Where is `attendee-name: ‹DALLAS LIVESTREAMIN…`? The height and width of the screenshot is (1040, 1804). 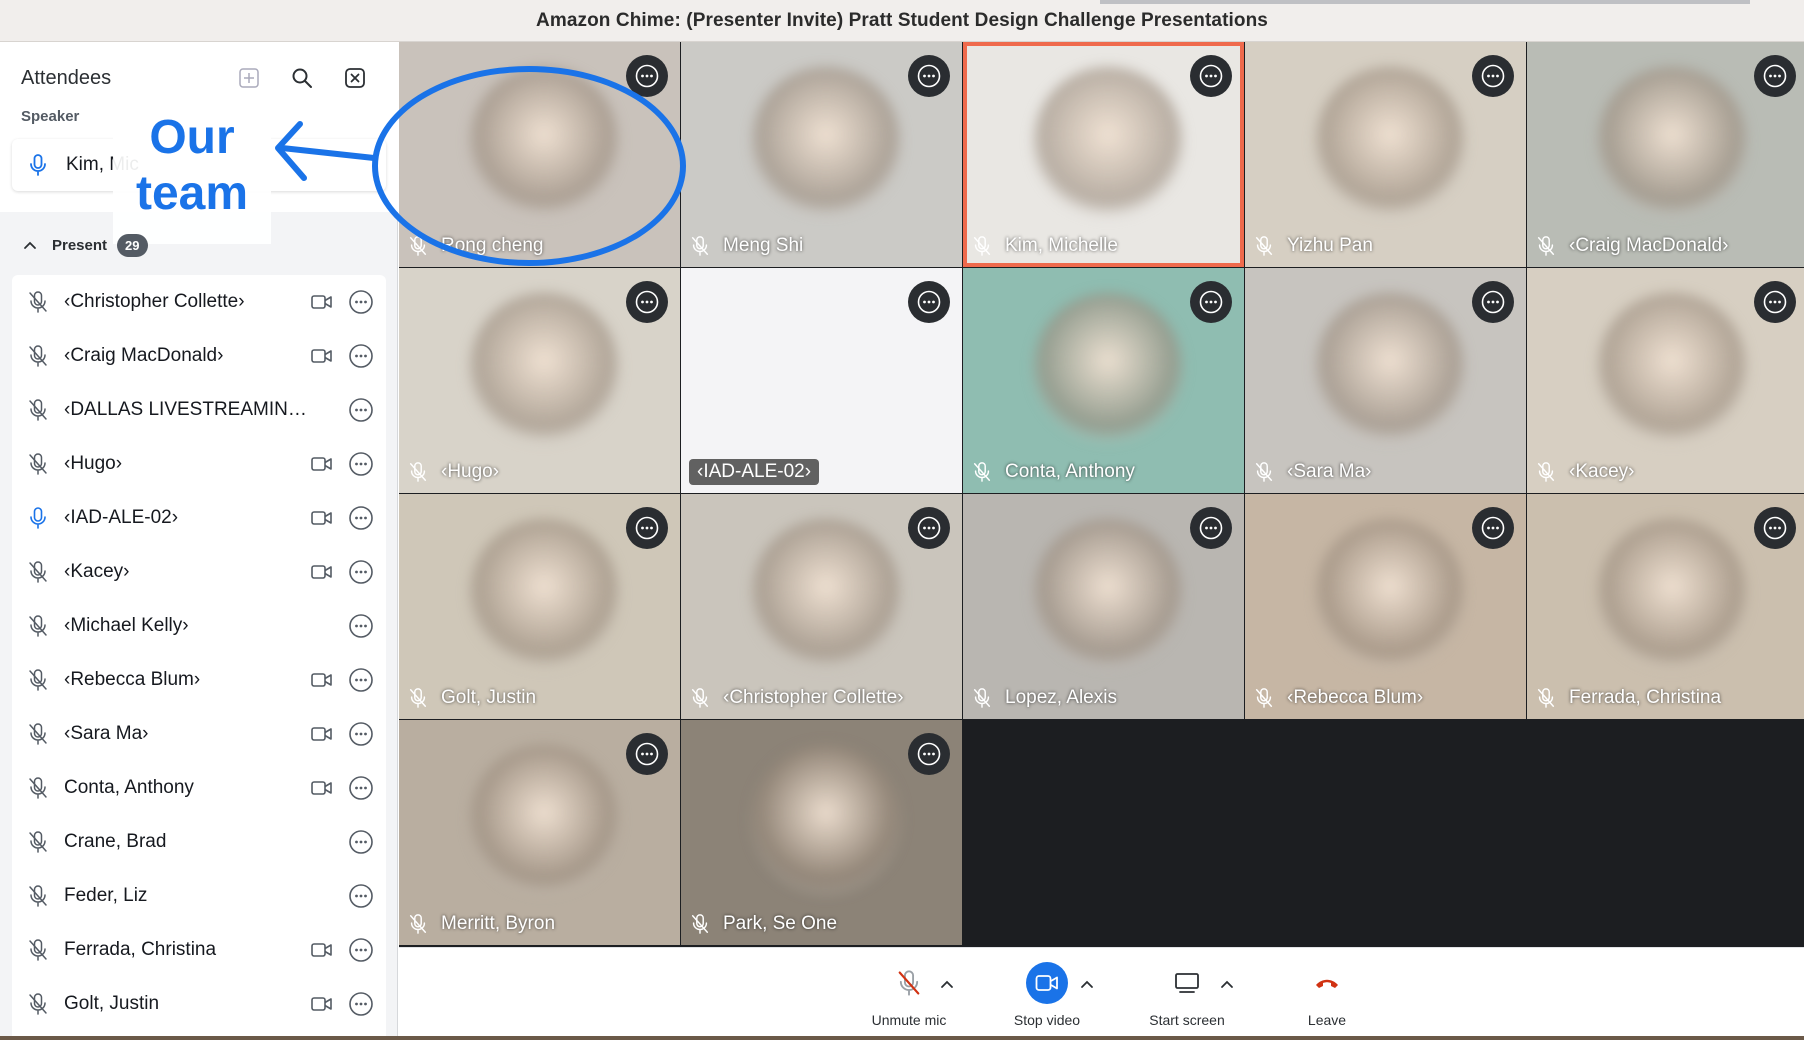 attendee-name: ‹DALLAS LIVESTREAMIN… is located at coordinates (185, 409).